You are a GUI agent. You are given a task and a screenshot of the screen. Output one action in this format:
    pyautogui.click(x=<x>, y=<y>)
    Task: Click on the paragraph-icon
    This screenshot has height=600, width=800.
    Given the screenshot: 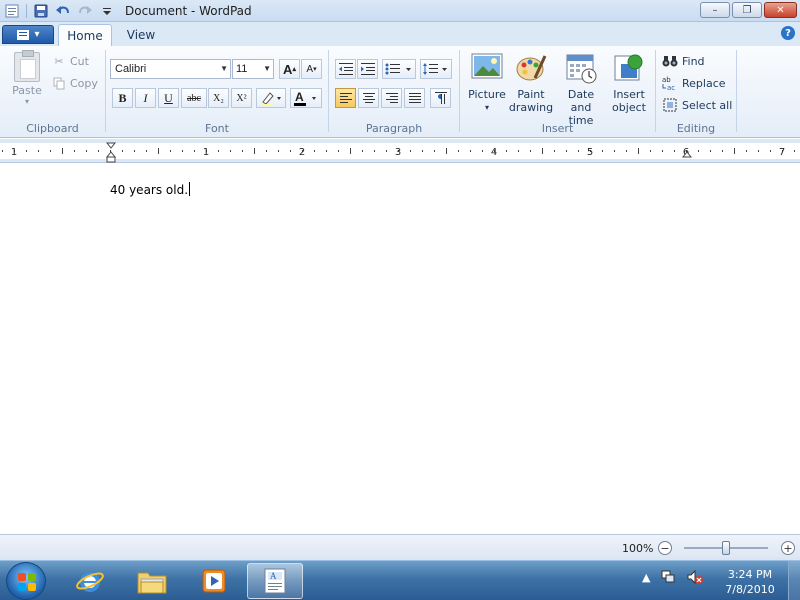 What is the action you would take?
    pyautogui.click(x=440, y=98)
    